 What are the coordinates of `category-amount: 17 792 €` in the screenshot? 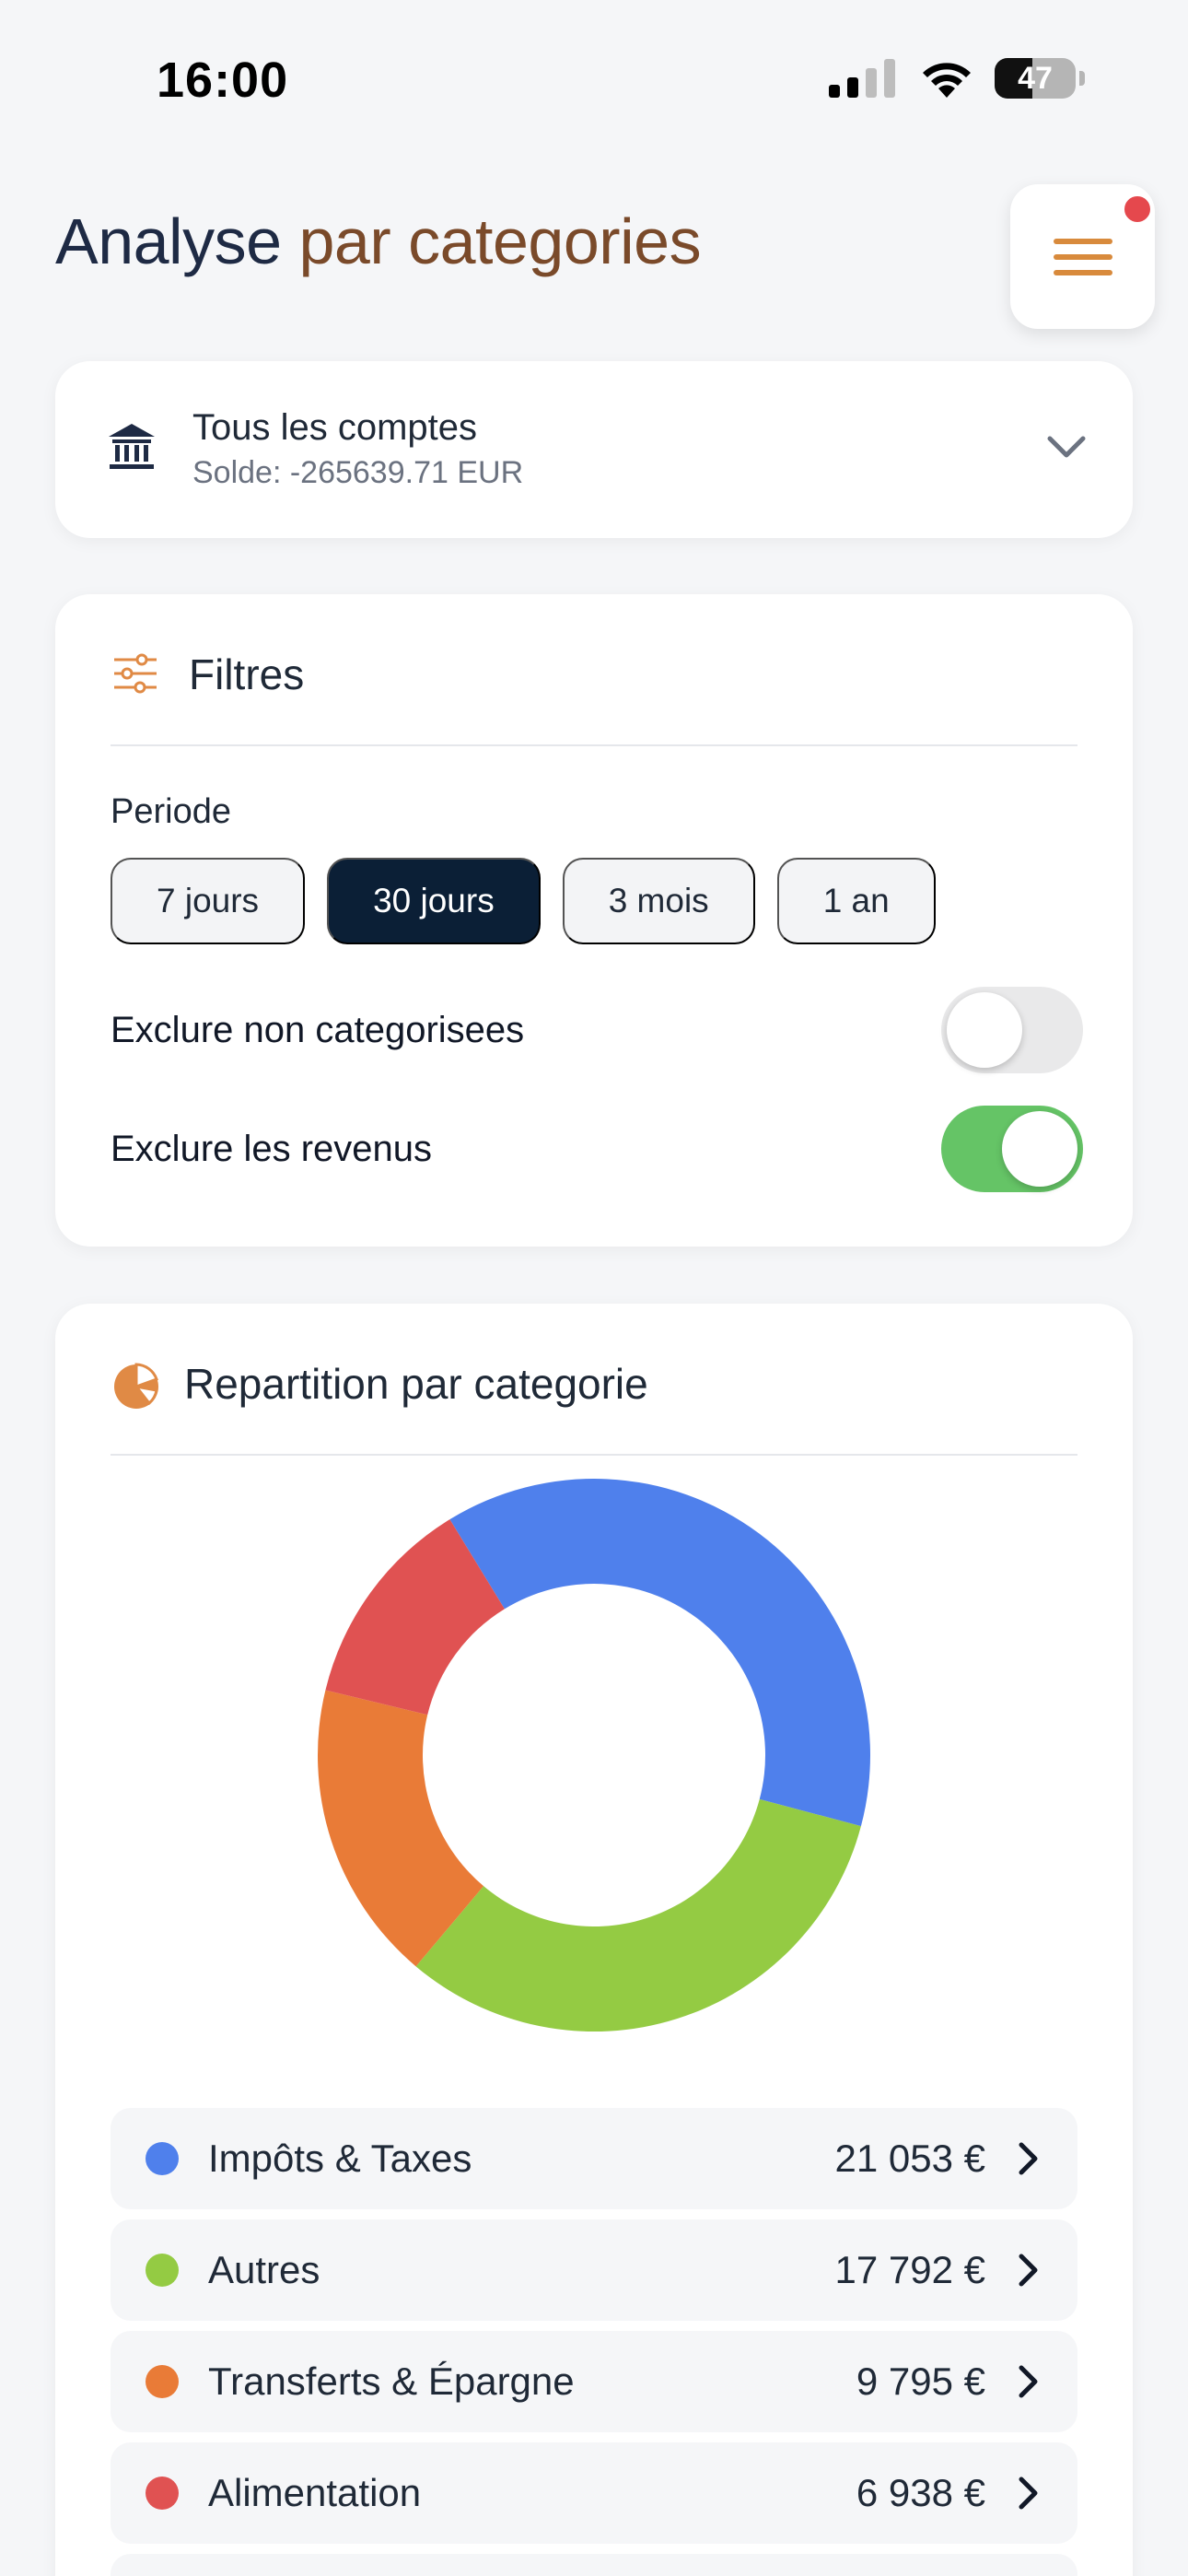 It's located at (910, 2269).